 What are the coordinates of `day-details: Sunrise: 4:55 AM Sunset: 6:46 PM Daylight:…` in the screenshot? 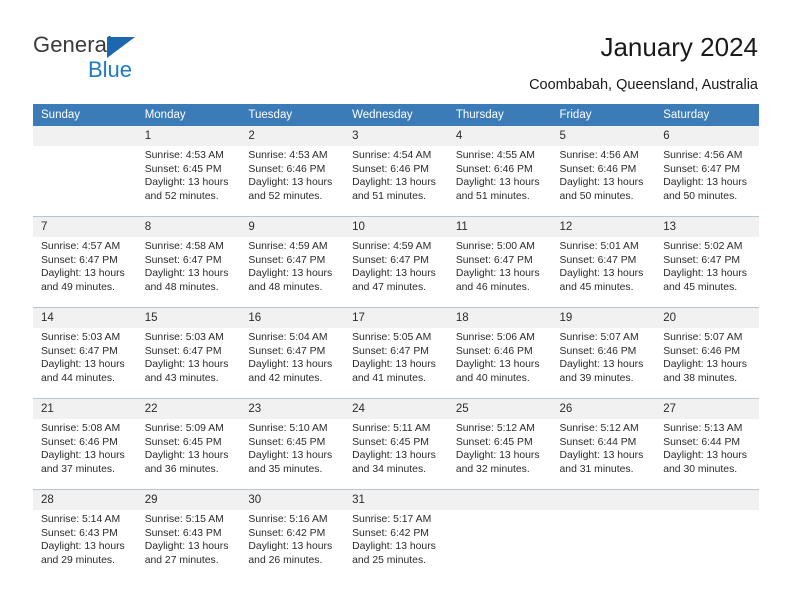 It's located at (500, 174).